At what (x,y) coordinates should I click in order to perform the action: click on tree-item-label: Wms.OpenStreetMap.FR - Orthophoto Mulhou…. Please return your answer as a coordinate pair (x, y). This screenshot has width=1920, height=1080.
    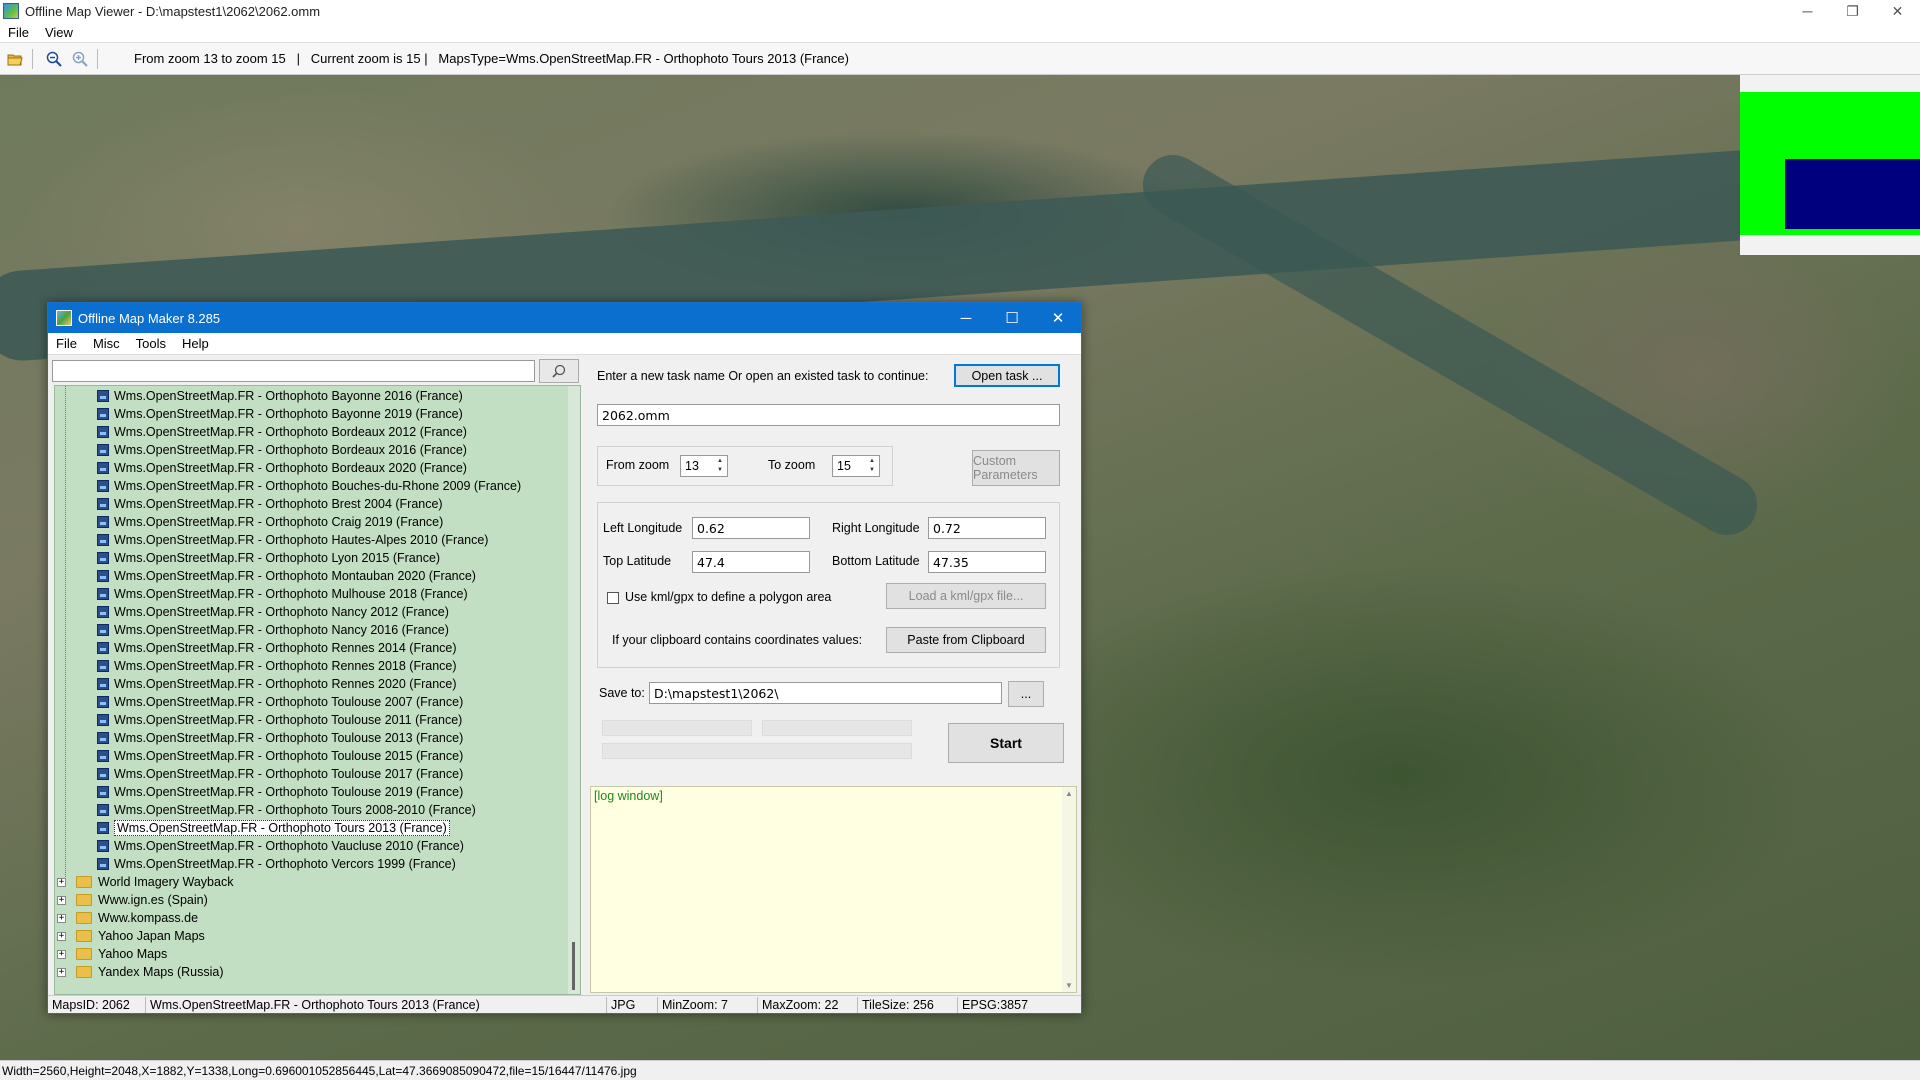
    Looking at the image, I should click on (291, 594).